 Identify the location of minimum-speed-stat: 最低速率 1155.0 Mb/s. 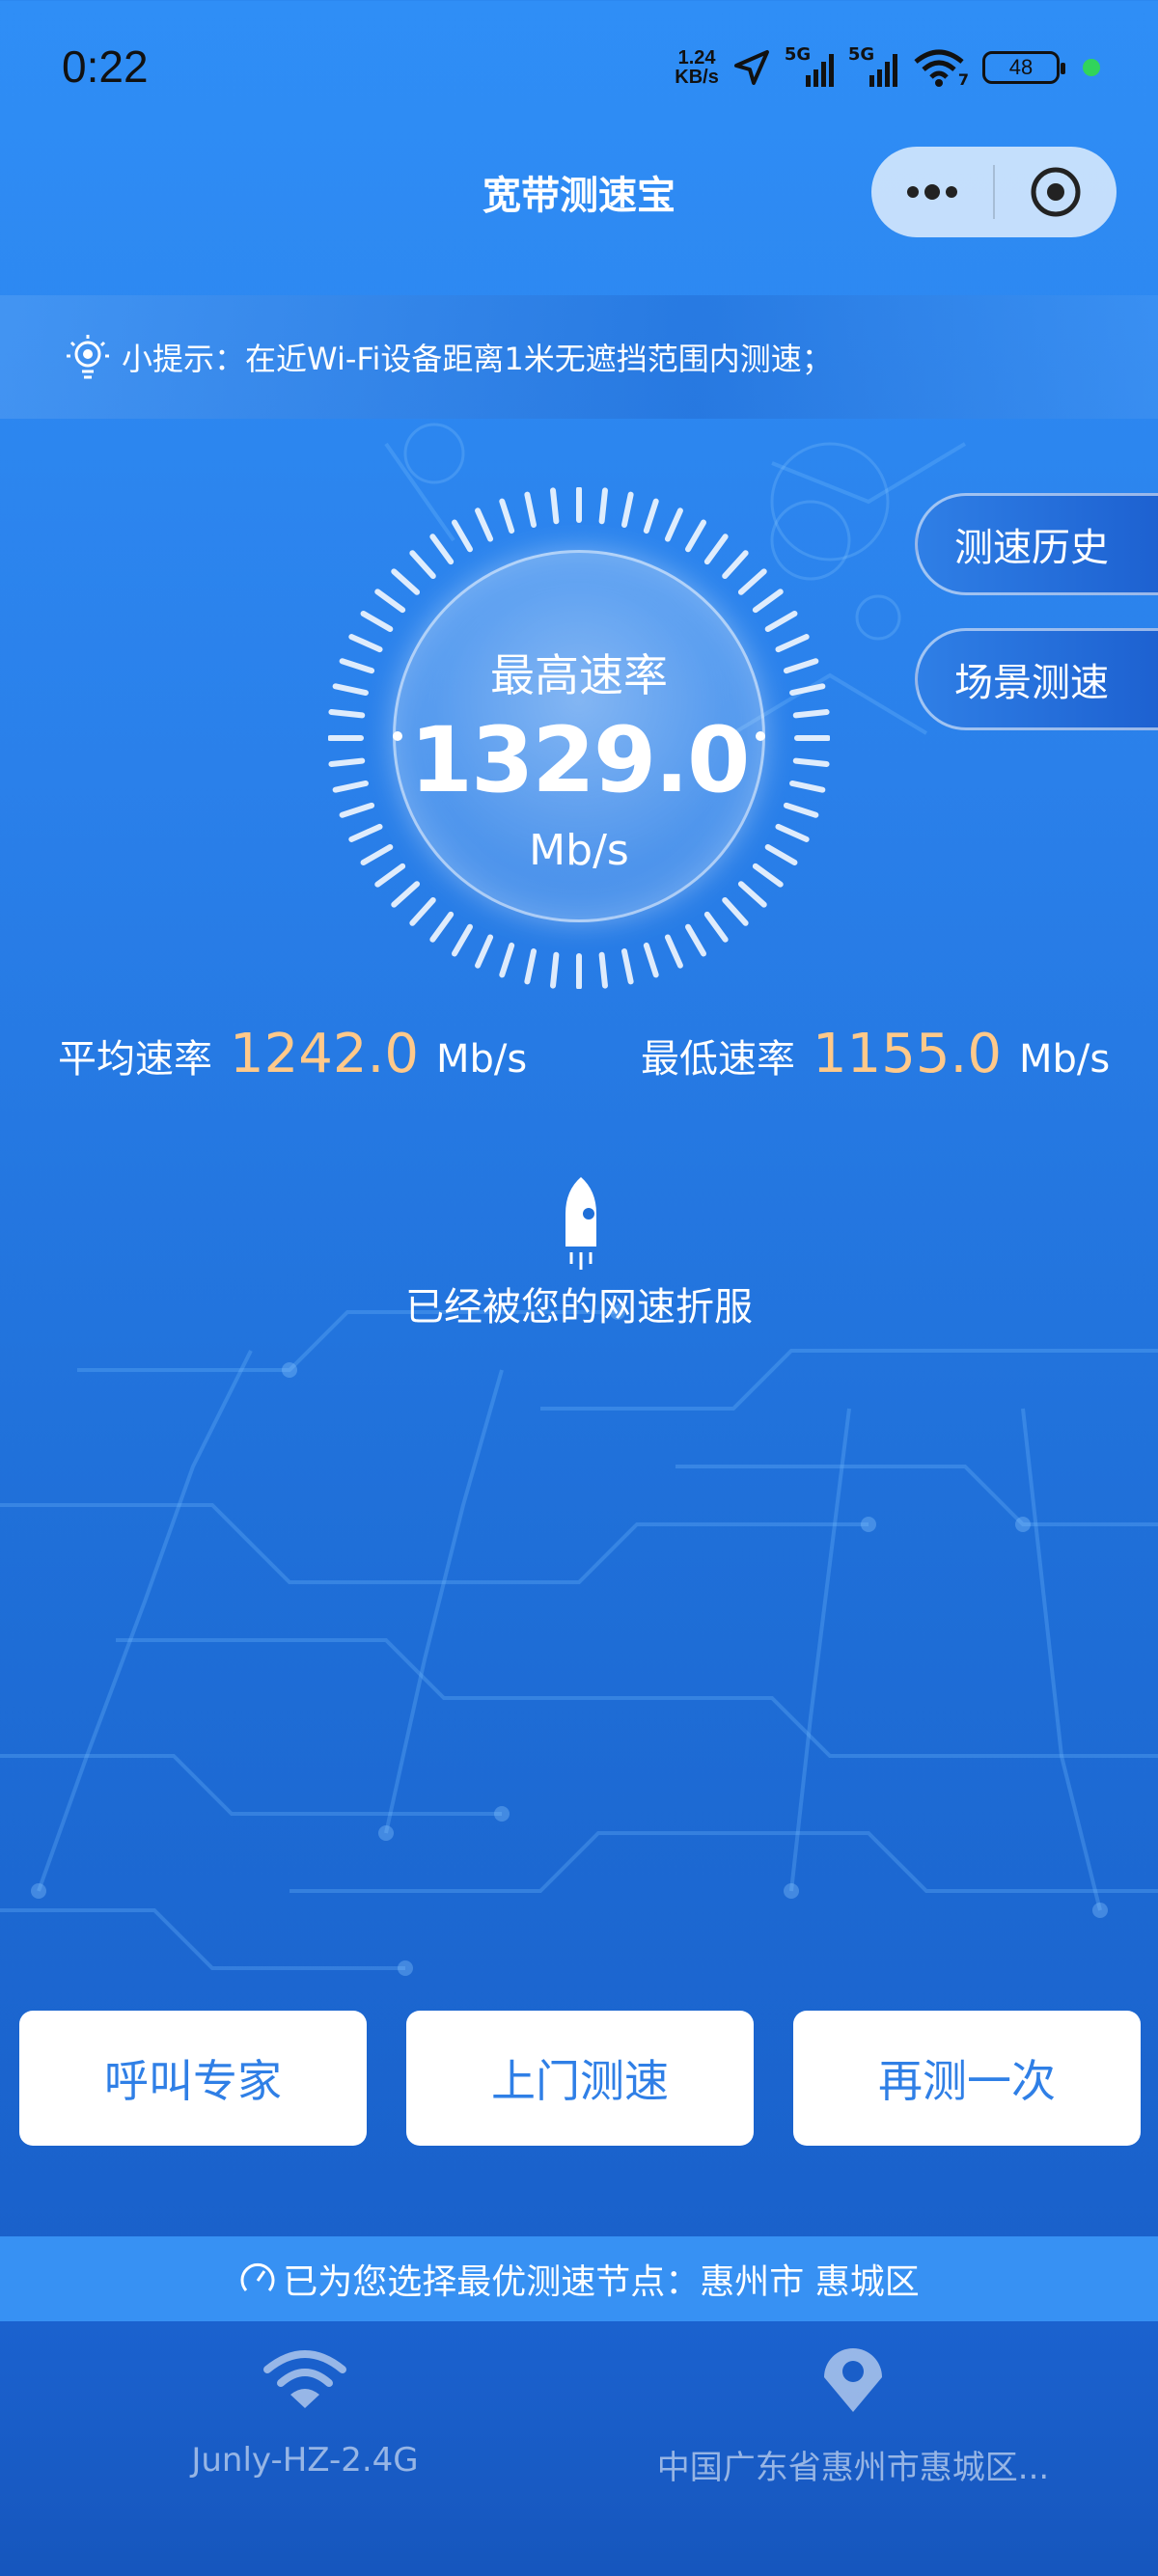
(875, 1056).